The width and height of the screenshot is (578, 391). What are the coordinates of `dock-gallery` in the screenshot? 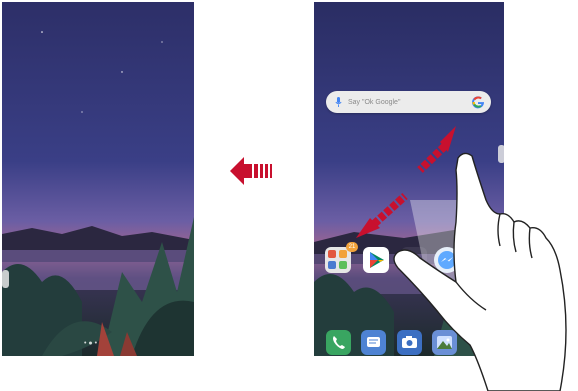 It's located at (444, 342).